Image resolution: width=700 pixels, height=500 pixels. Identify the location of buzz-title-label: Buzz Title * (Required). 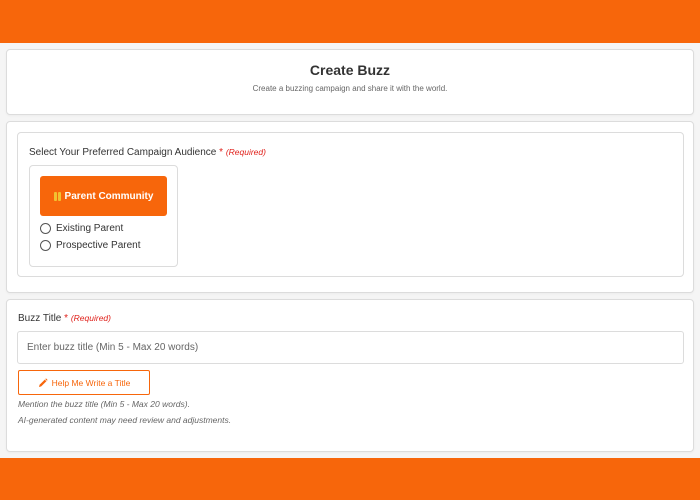
(64, 318).